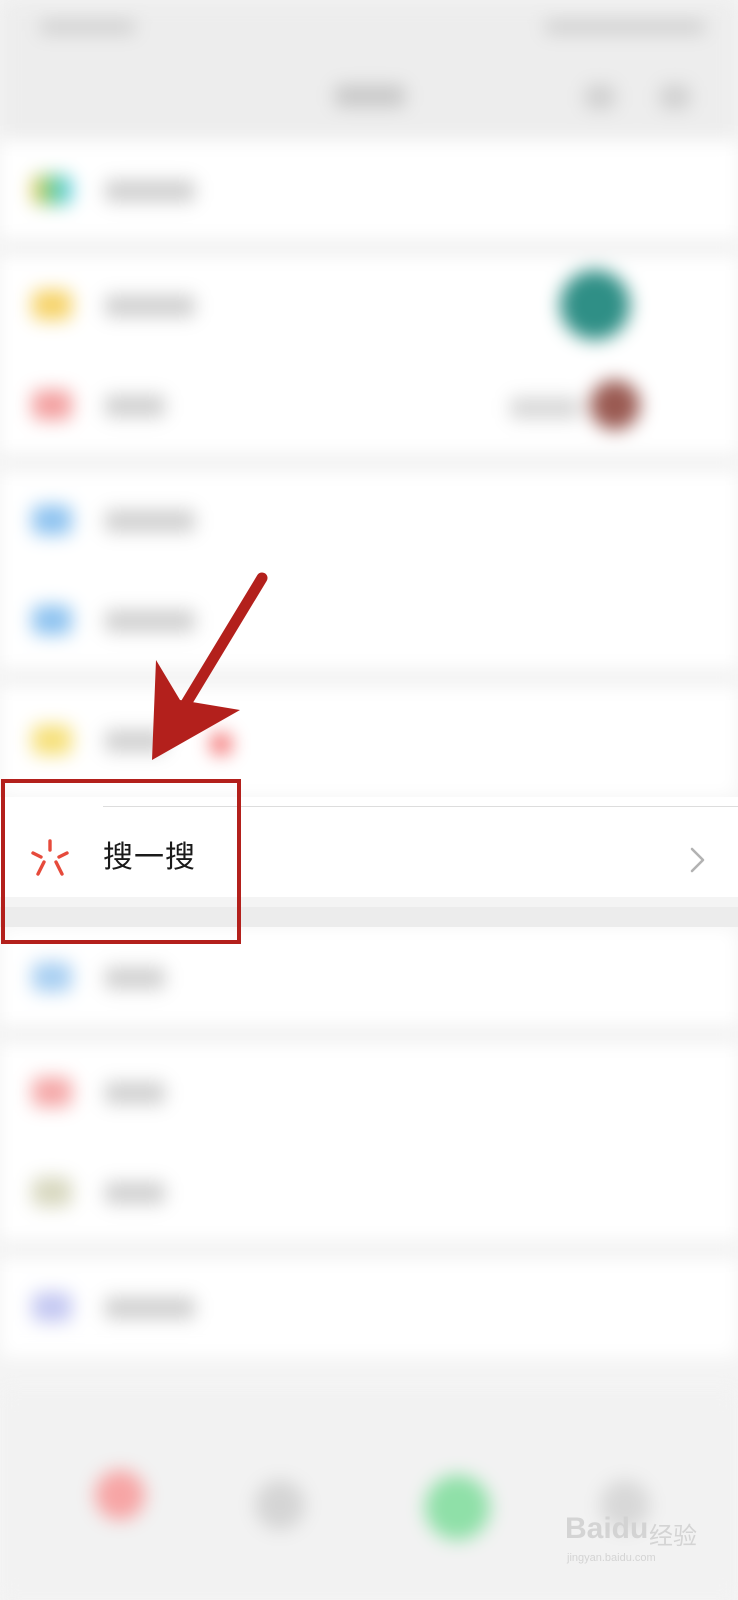 This screenshot has height=1600, width=738. I want to click on list-item-value, so click(545, 408).